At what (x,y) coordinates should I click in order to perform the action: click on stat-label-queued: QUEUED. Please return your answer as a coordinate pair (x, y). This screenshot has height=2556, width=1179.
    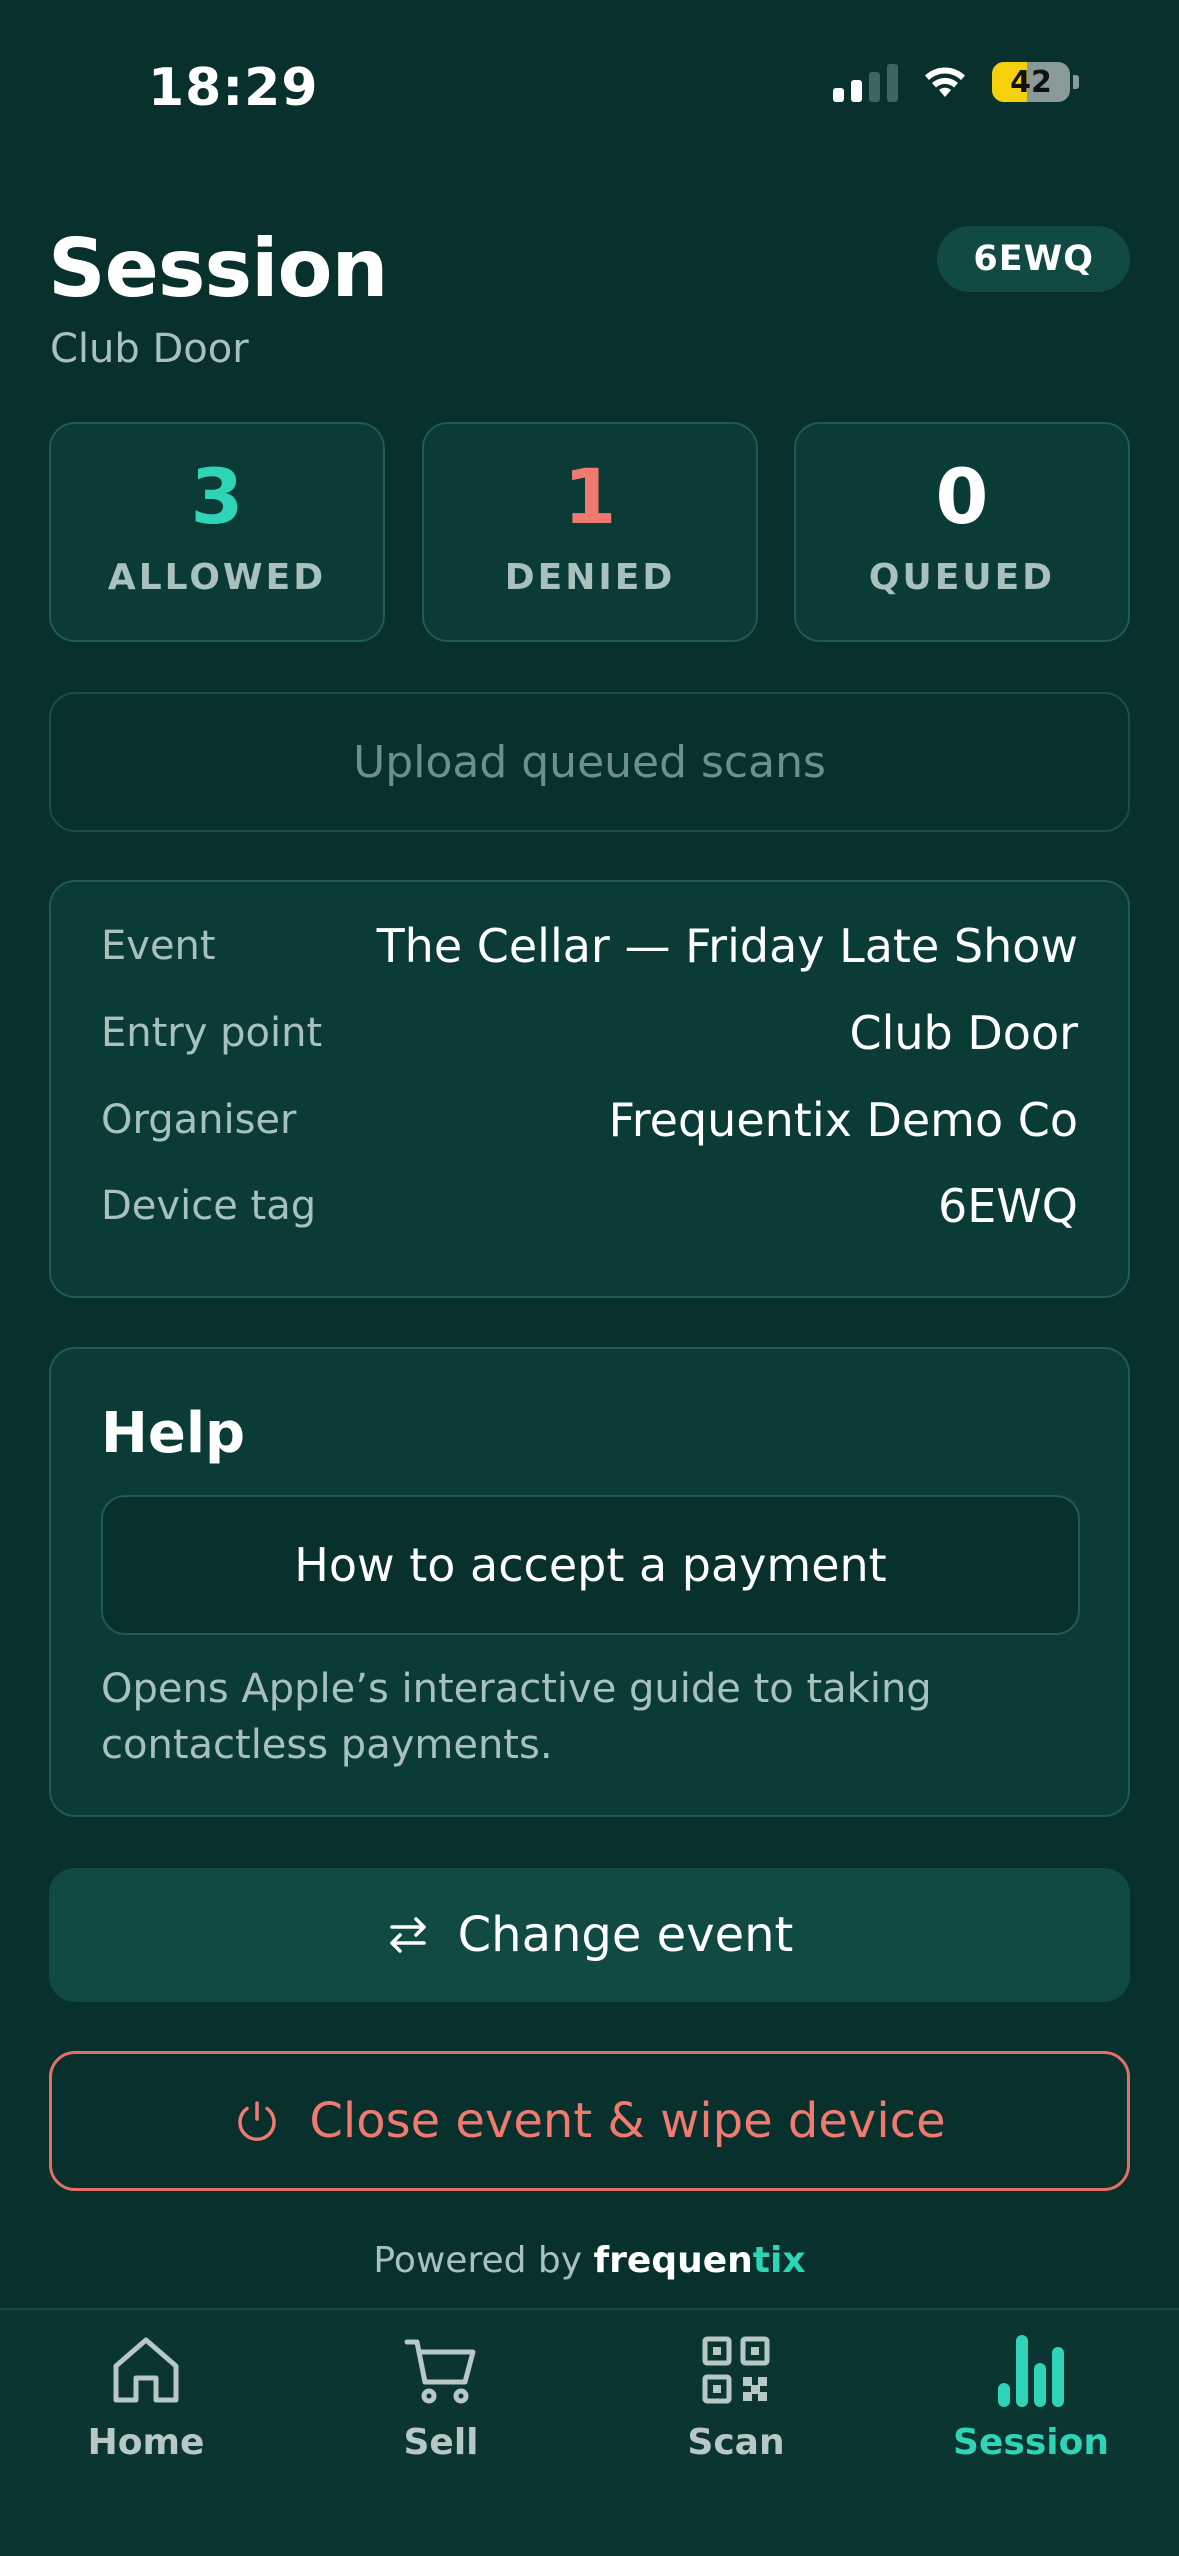
    Looking at the image, I should click on (962, 577).